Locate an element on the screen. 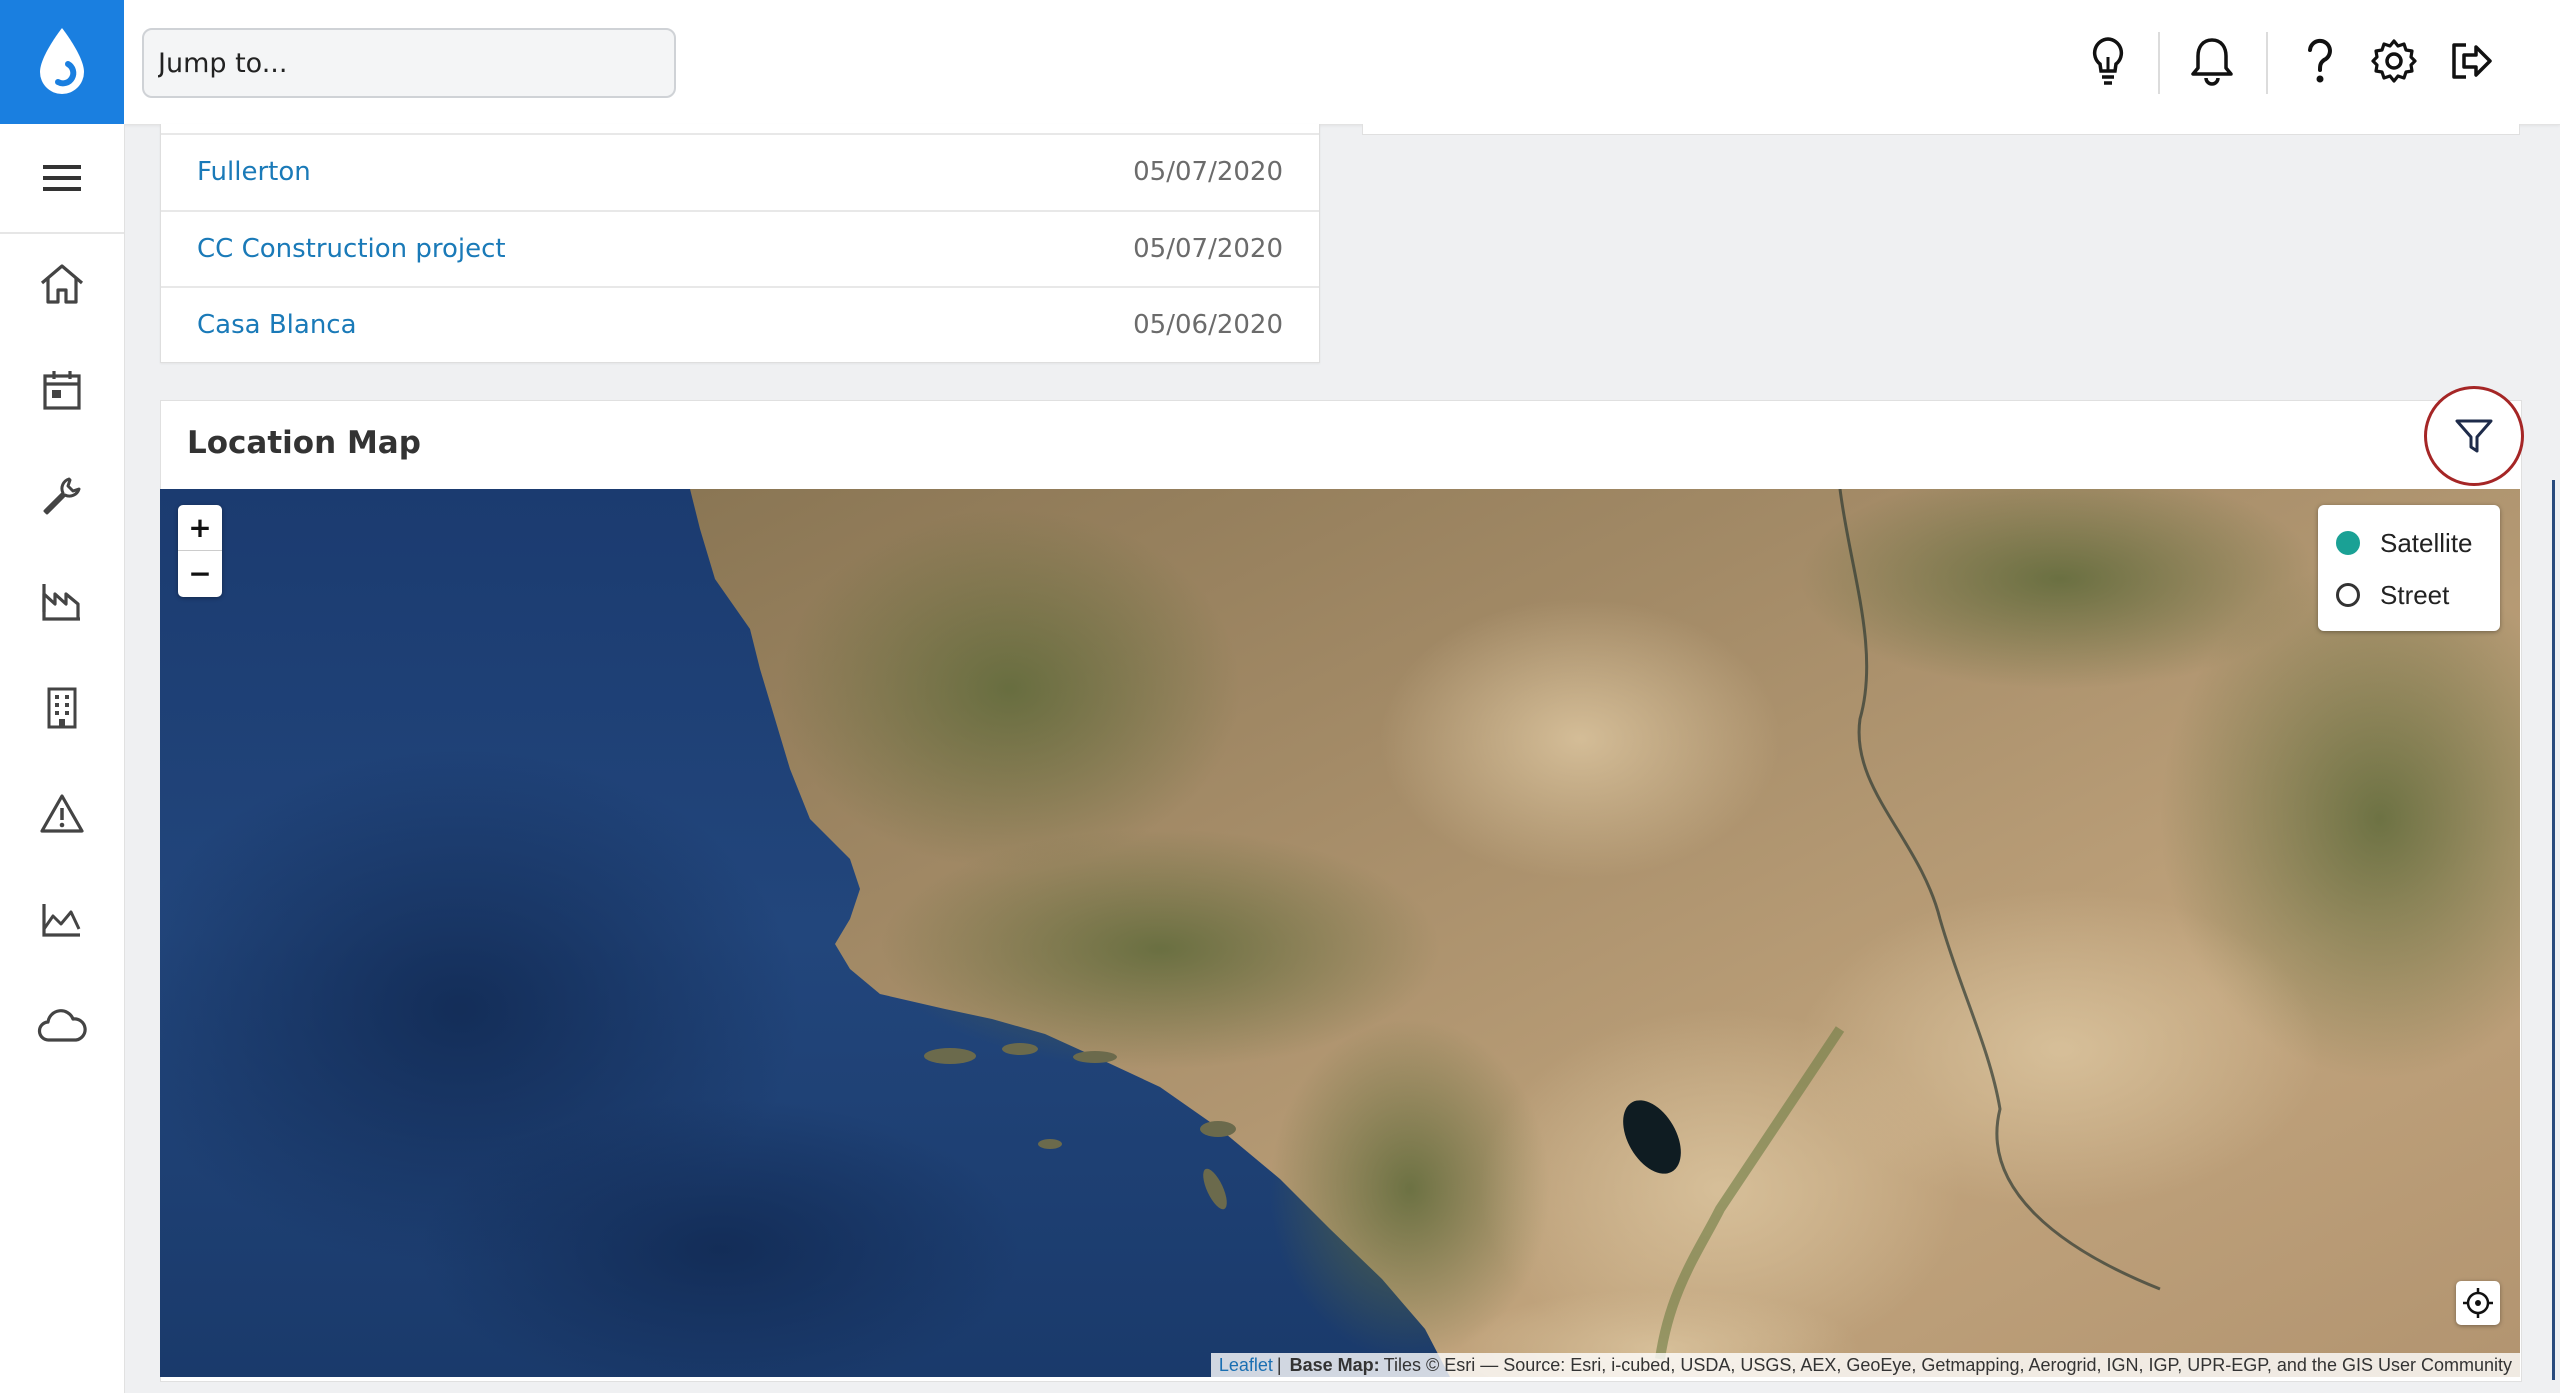 This screenshot has height=1393, width=2560. street-radio is located at coordinates (2348, 595).